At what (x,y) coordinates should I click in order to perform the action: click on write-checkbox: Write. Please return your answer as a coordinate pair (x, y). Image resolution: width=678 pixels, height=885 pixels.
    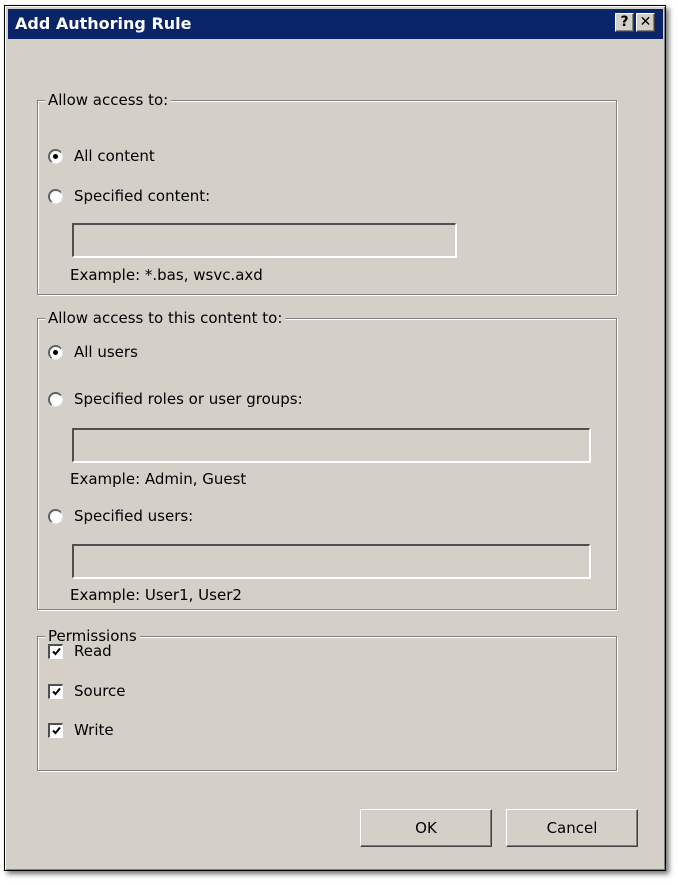
    Looking at the image, I should click on (81, 730).